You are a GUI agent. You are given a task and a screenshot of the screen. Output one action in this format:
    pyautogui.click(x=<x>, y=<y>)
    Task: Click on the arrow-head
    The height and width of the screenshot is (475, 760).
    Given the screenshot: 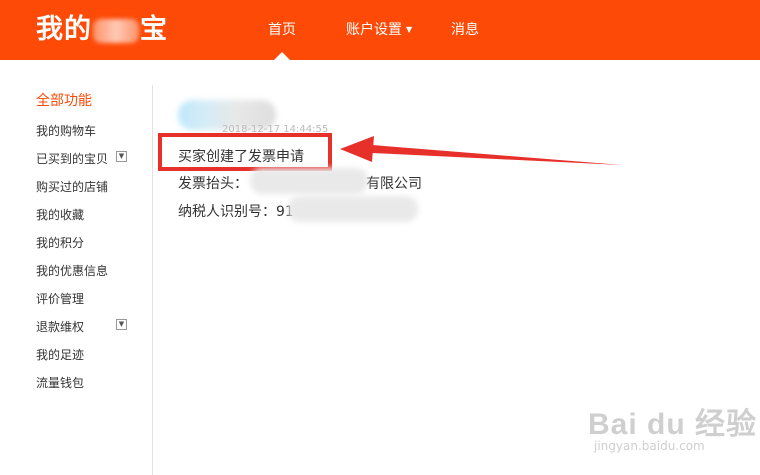 What is the action you would take?
    pyautogui.click(x=357, y=149)
    